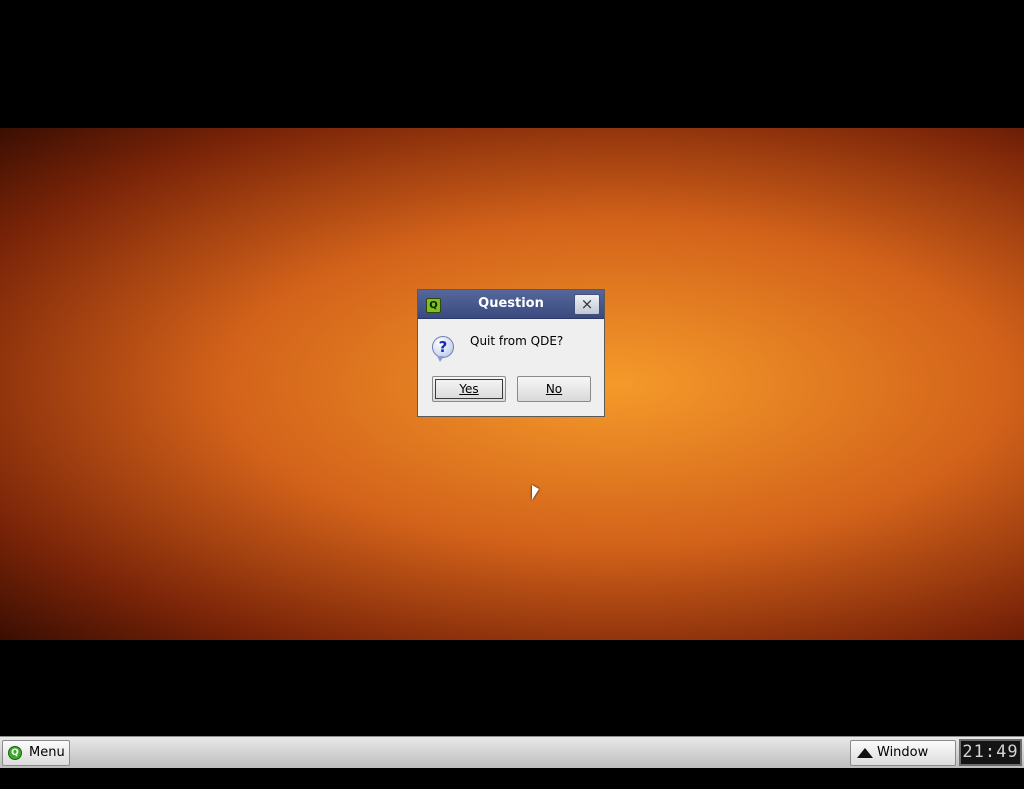 This screenshot has height=789, width=1024. What do you see at coordinates (517, 341) in the screenshot?
I see `dialog-message: Quit from QDE?` at bounding box center [517, 341].